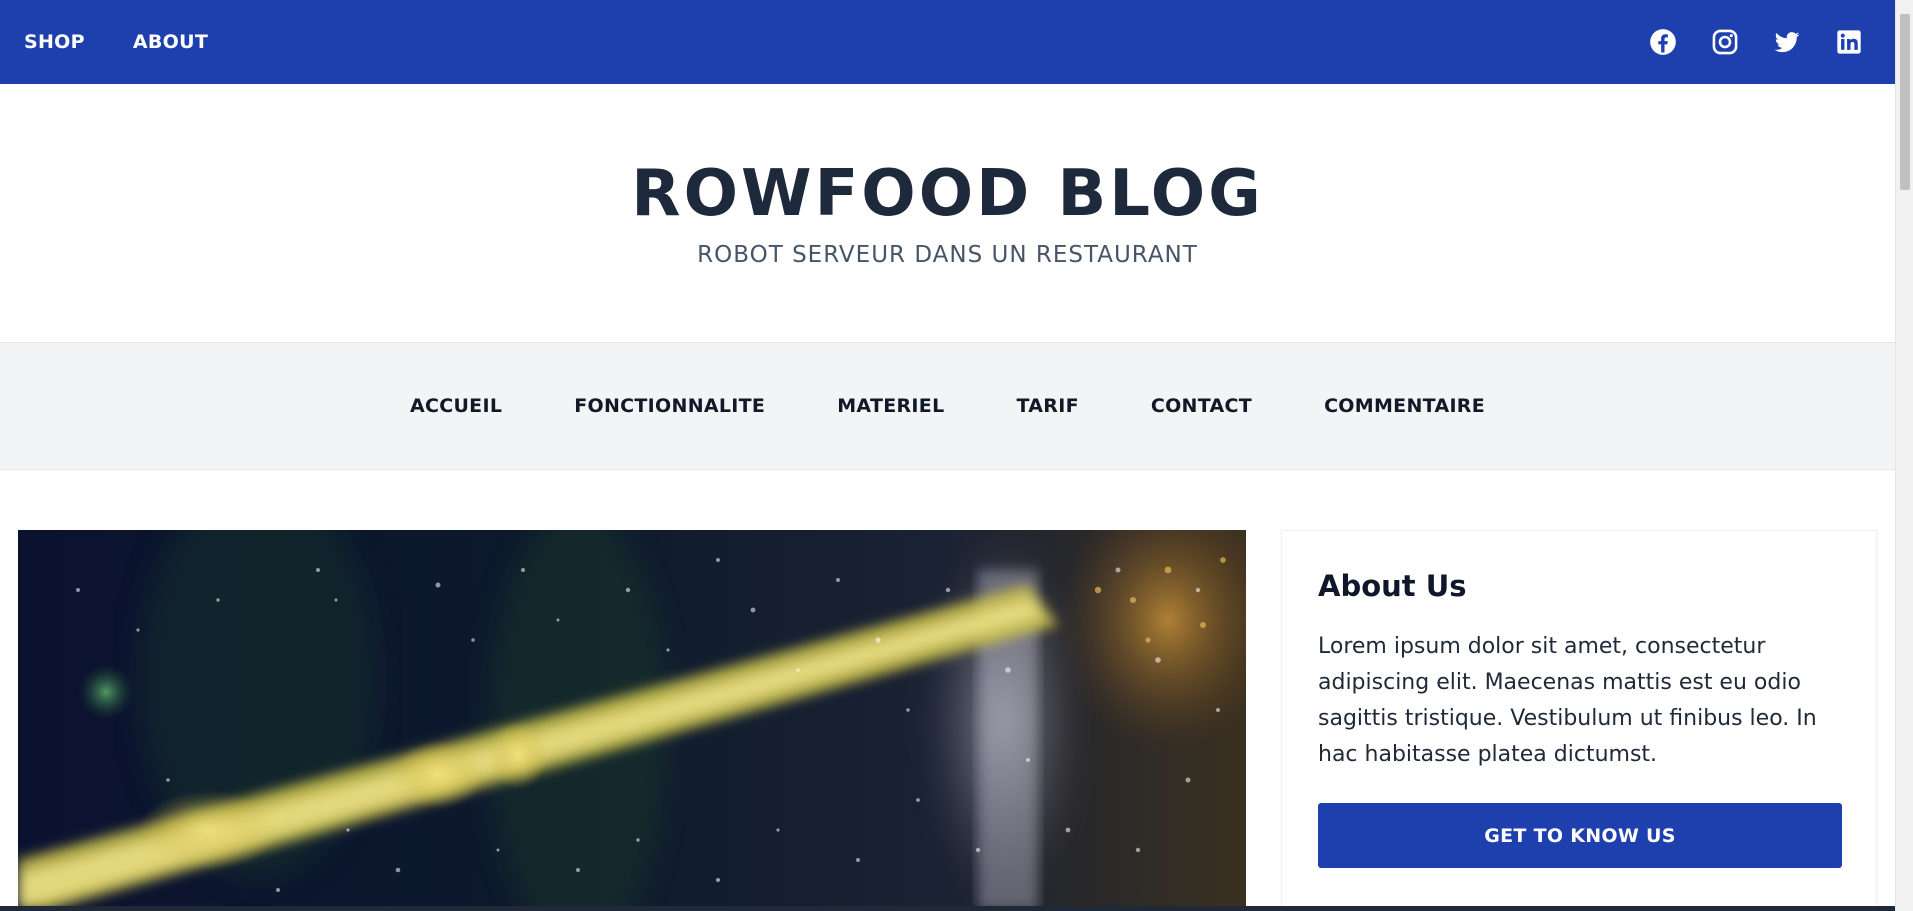  What do you see at coordinates (1580, 835) in the screenshot?
I see `get-to-know-us-button: GET TO KNOW US` at bounding box center [1580, 835].